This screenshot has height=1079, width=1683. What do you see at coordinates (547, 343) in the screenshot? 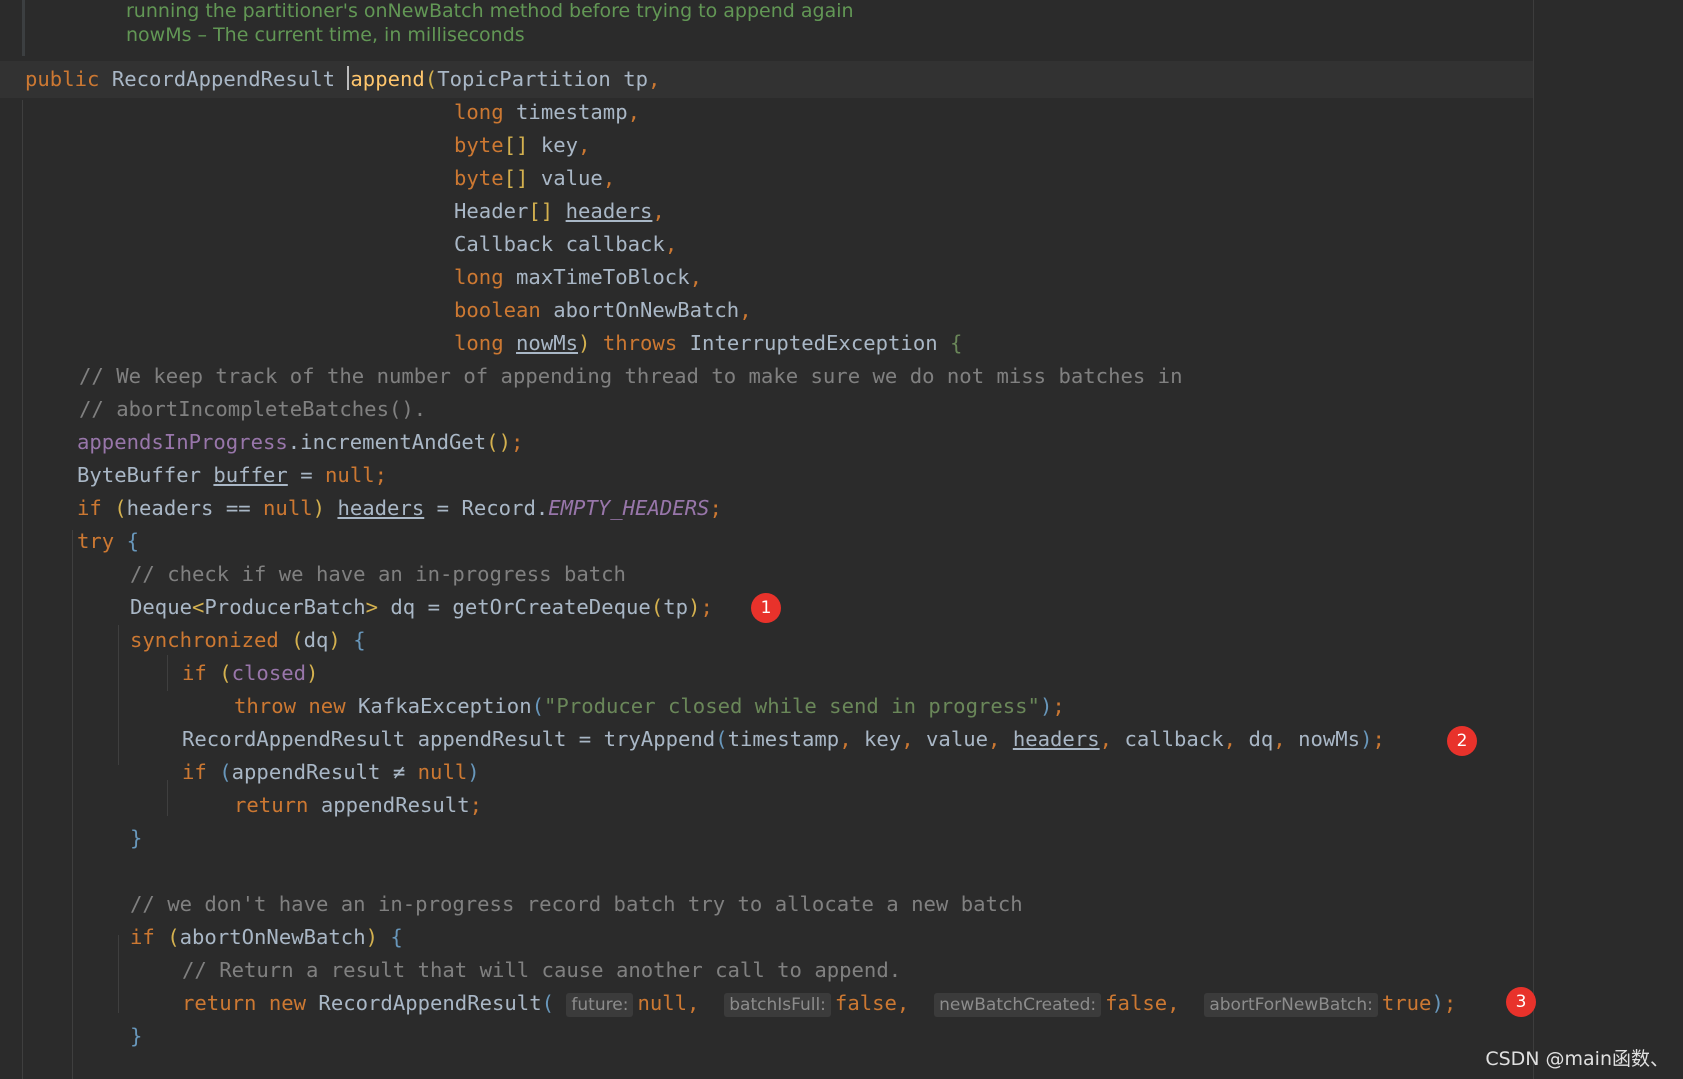
I see `param: nowMs` at bounding box center [547, 343].